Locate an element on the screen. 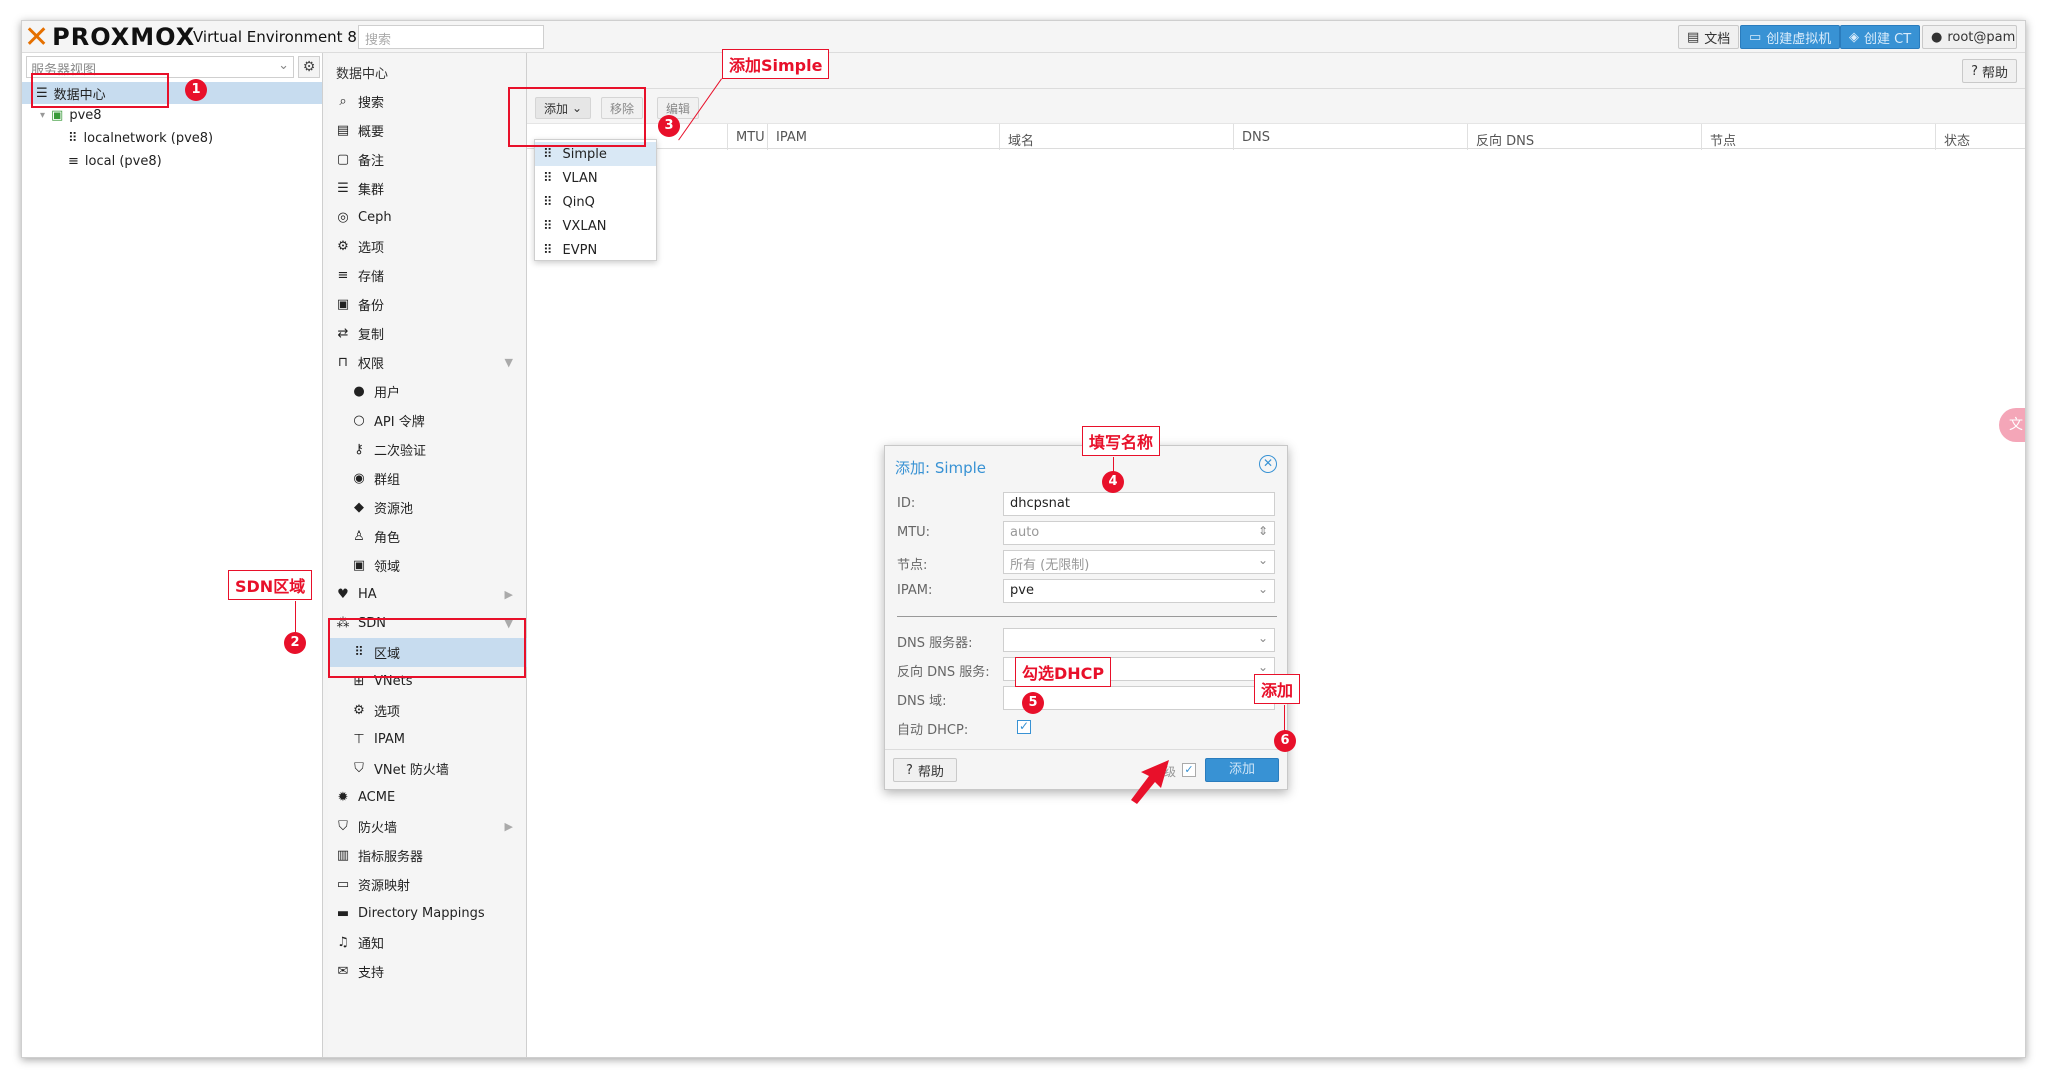  add-zone-button: 添加 ⌄ is located at coordinates (563, 108).